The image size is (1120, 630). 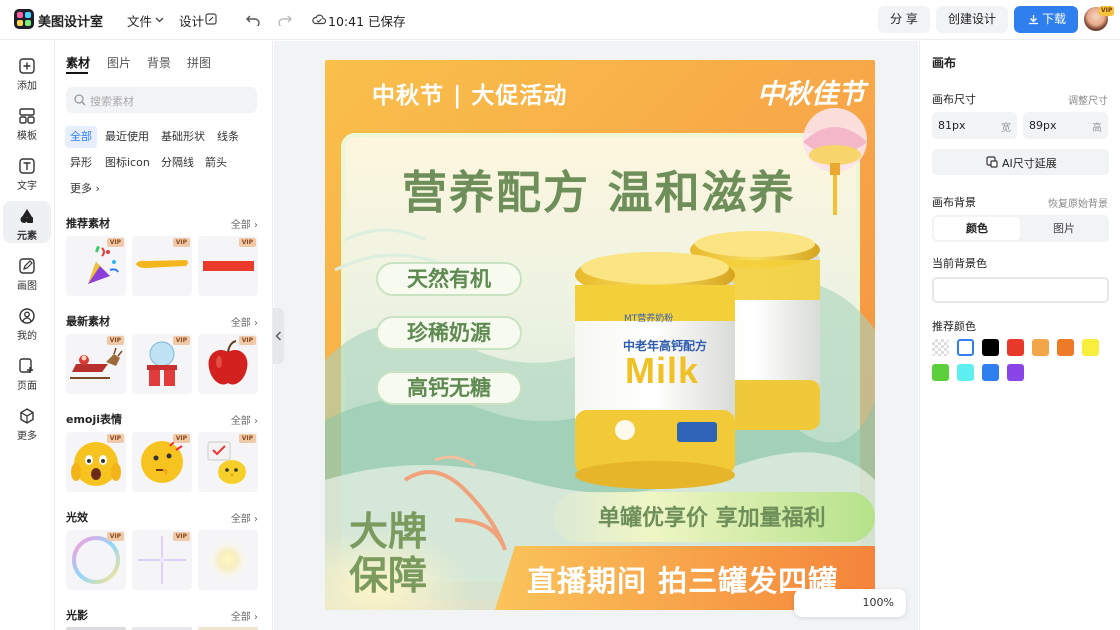 What do you see at coordinates (1088, 99) in the screenshot?
I see `resize-link: 调整尺寸` at bounding box center [1088, 99].